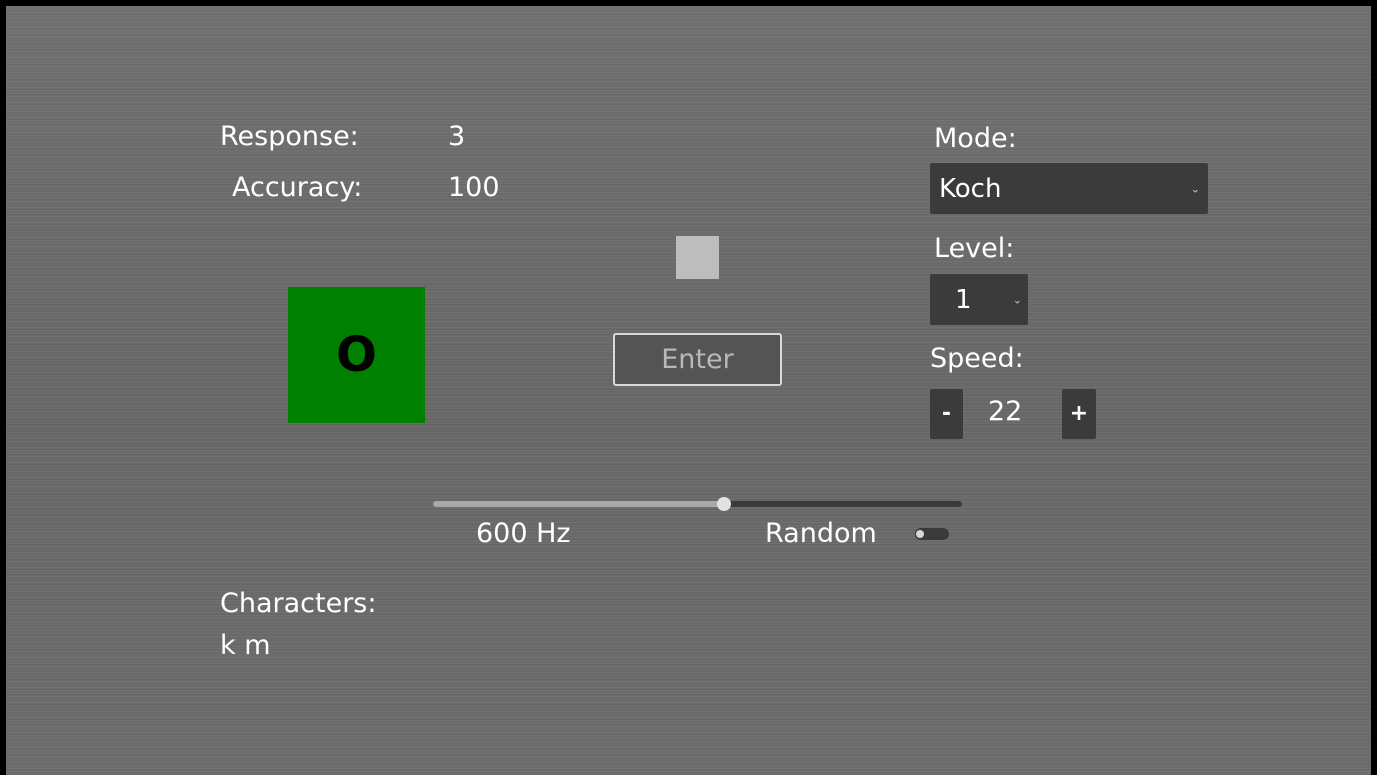 The width and height of the screenshot is (1377, 775). What do you see at coordinates (697, 257) in the screenshot?
I see `status-indicator` at bounding box center [697, 257].